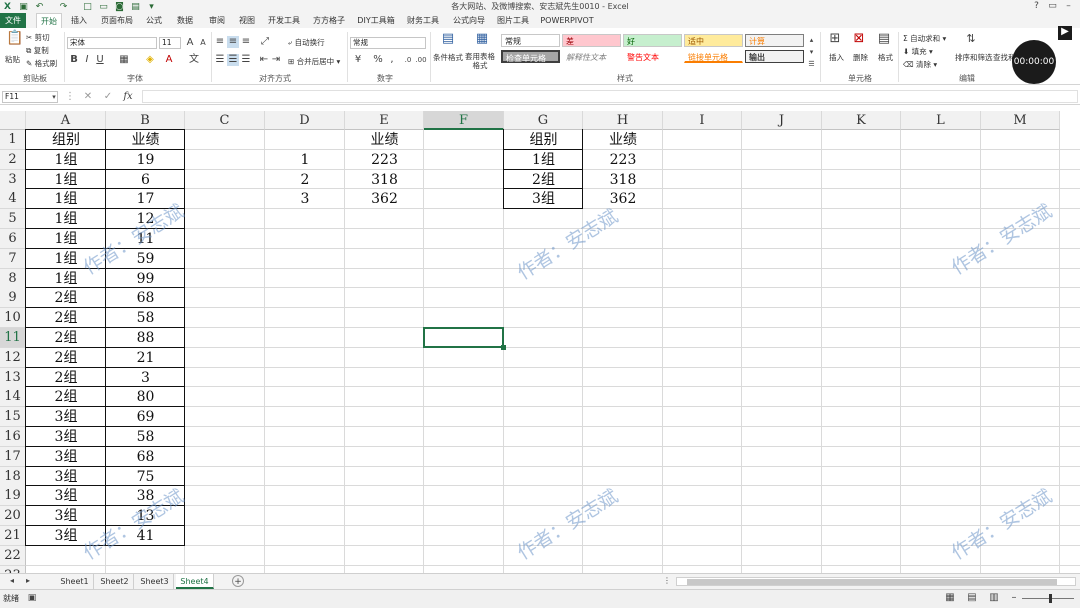 The width and height of the screenshot is (1080, 608). I want to click on formula-input, so click(610, 96).